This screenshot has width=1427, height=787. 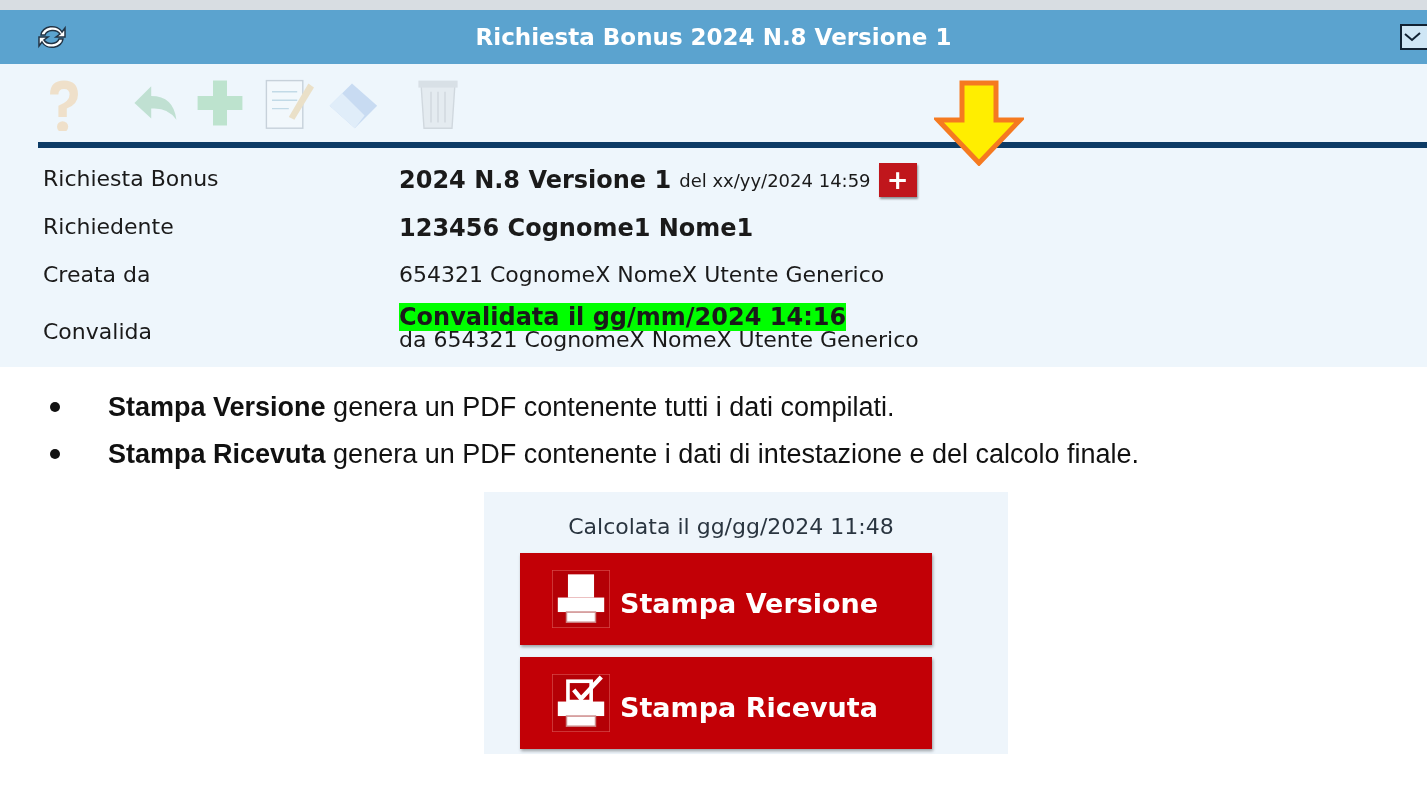 What do you see at coordinates (576, 228) in the screenshot?
I see `field-value: 123456 Cognome1 Nome1` at bounding box center [576, 228].